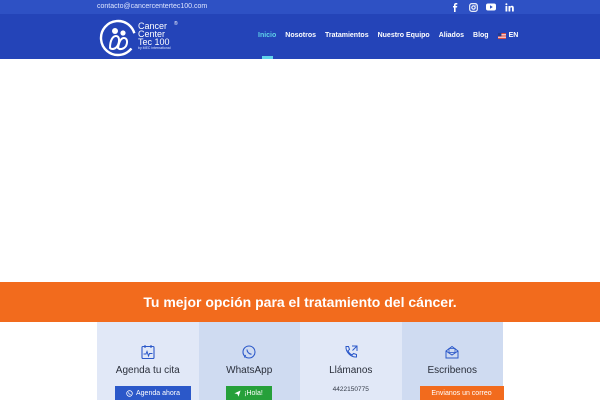 The image size is (600, 400). Describe the element at coordinates (253, 393) in the screenshot. I see `hola-label: ¡Hola!` at that location.